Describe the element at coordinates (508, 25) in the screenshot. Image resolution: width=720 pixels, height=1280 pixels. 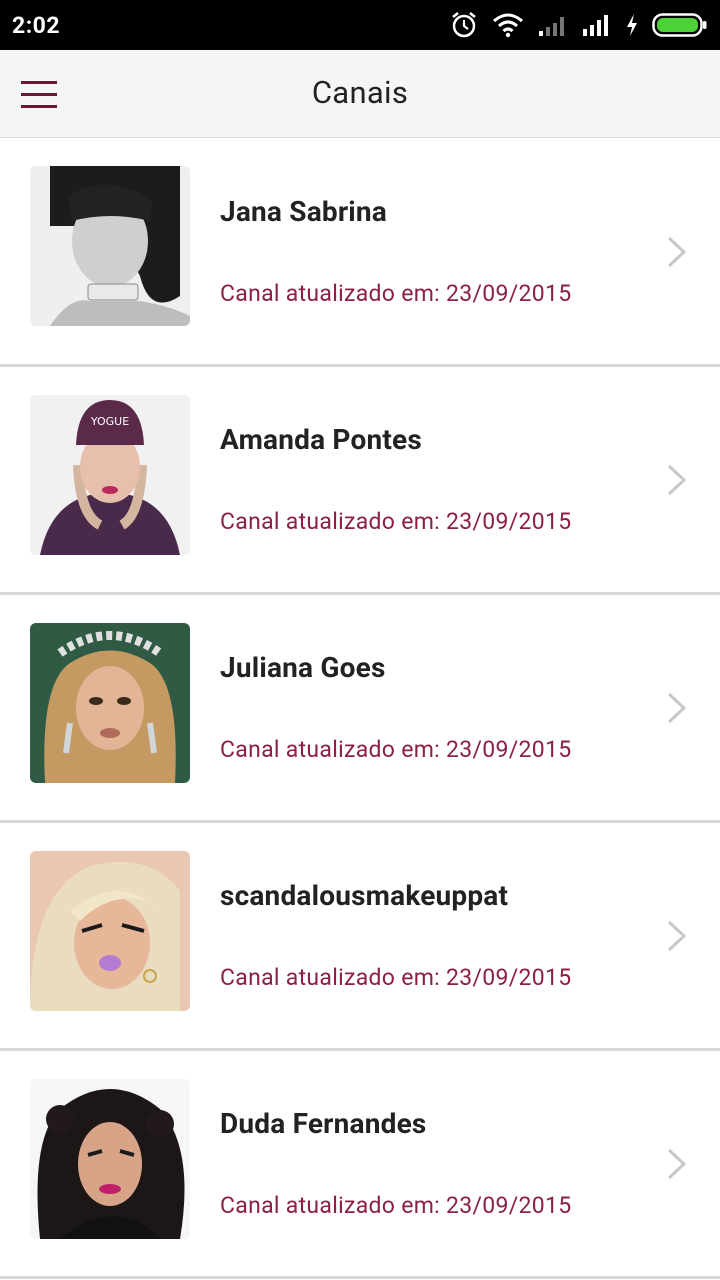
I see `wifi-icon` at that location.